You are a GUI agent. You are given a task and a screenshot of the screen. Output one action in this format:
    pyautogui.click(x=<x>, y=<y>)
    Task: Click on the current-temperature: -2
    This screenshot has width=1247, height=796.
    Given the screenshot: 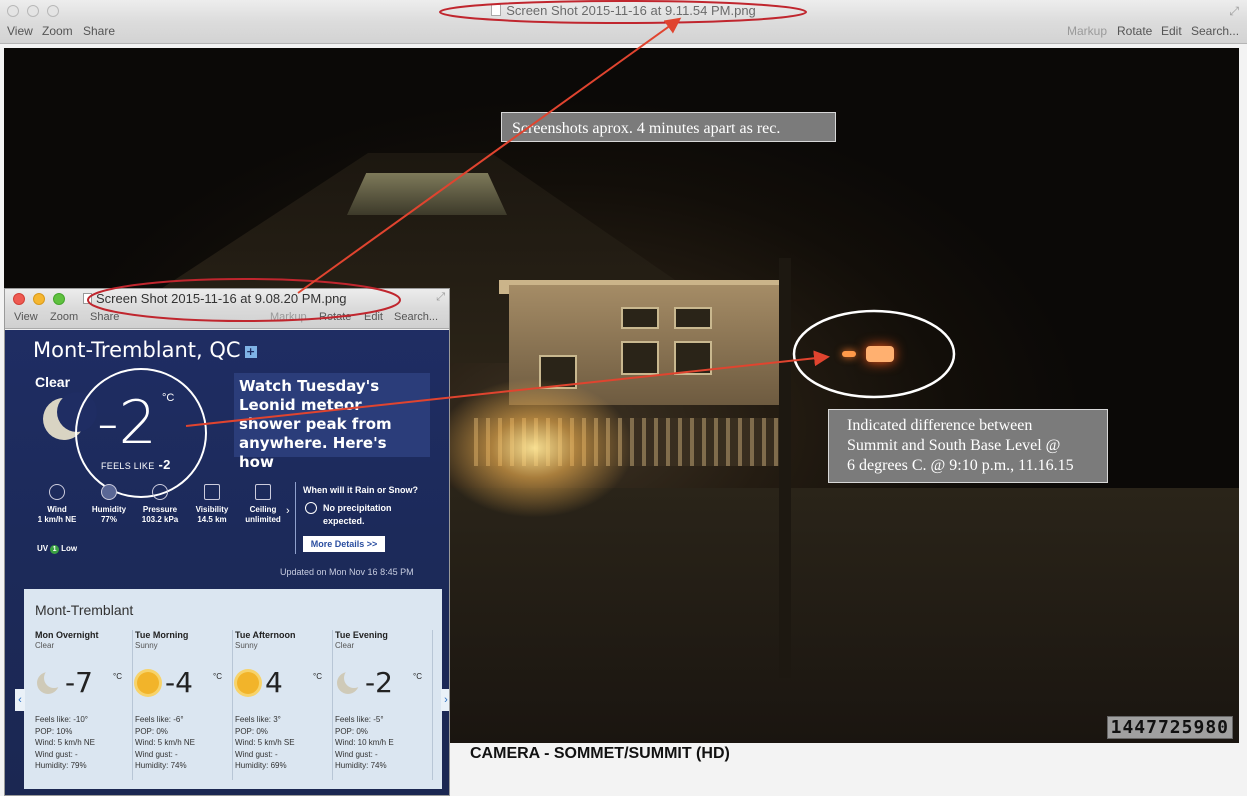 What is the action you would take?
    pyautogui.click(x=127, y=423)
    